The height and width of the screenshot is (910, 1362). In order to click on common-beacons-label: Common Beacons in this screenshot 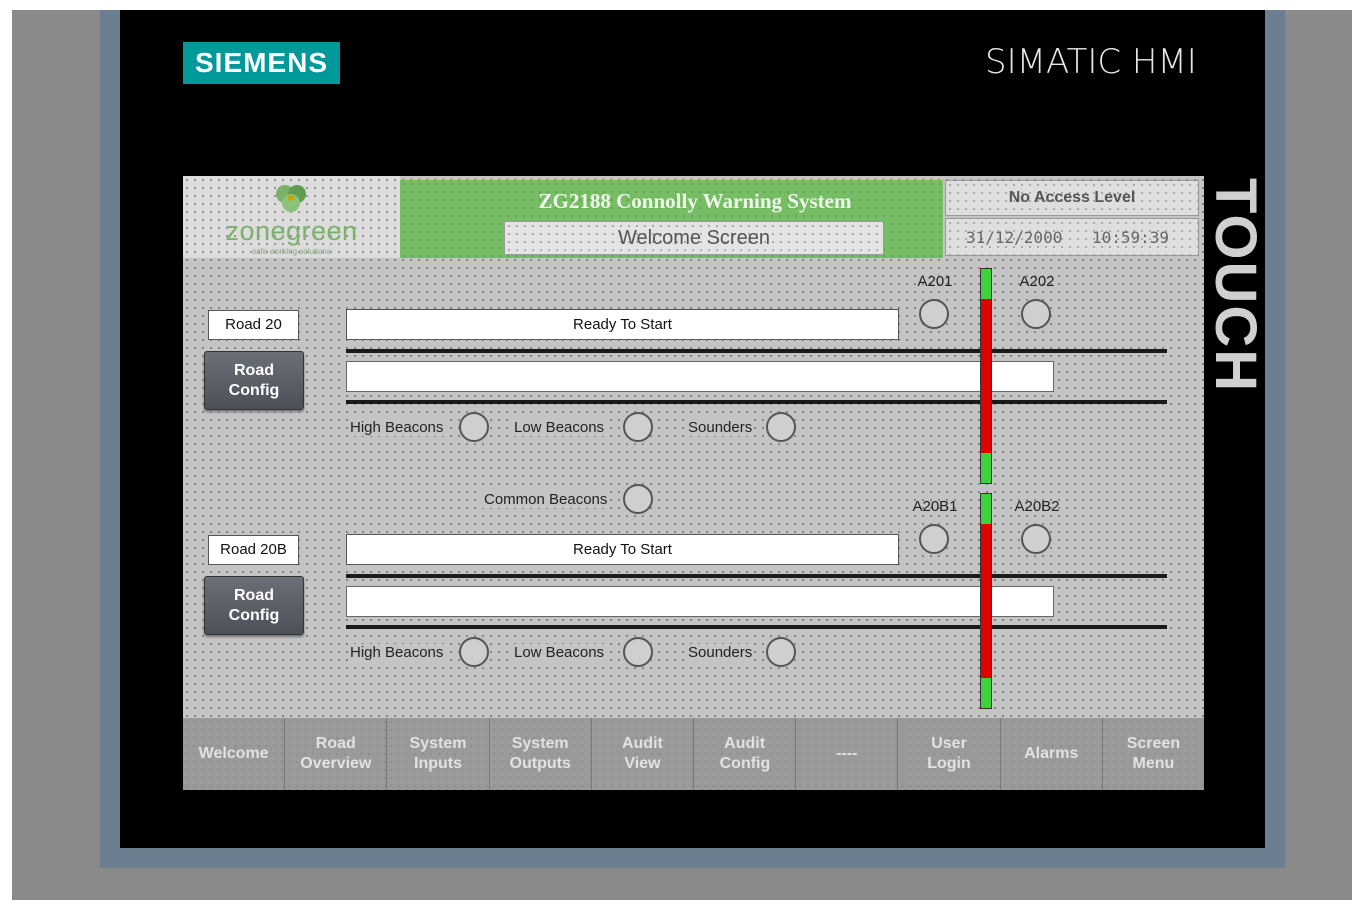, I will do `click(546, 499)`.